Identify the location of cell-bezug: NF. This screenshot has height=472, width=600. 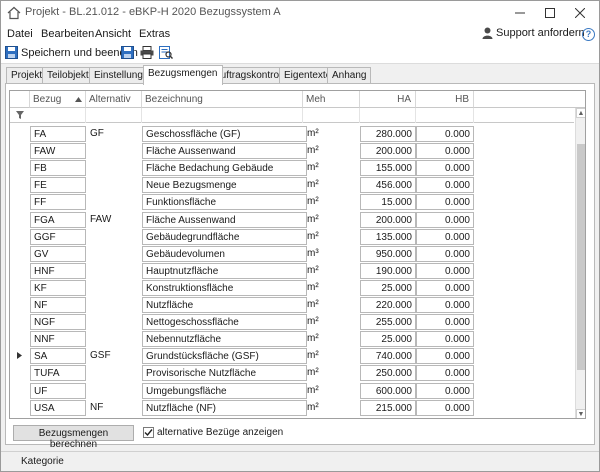
(58, 305).